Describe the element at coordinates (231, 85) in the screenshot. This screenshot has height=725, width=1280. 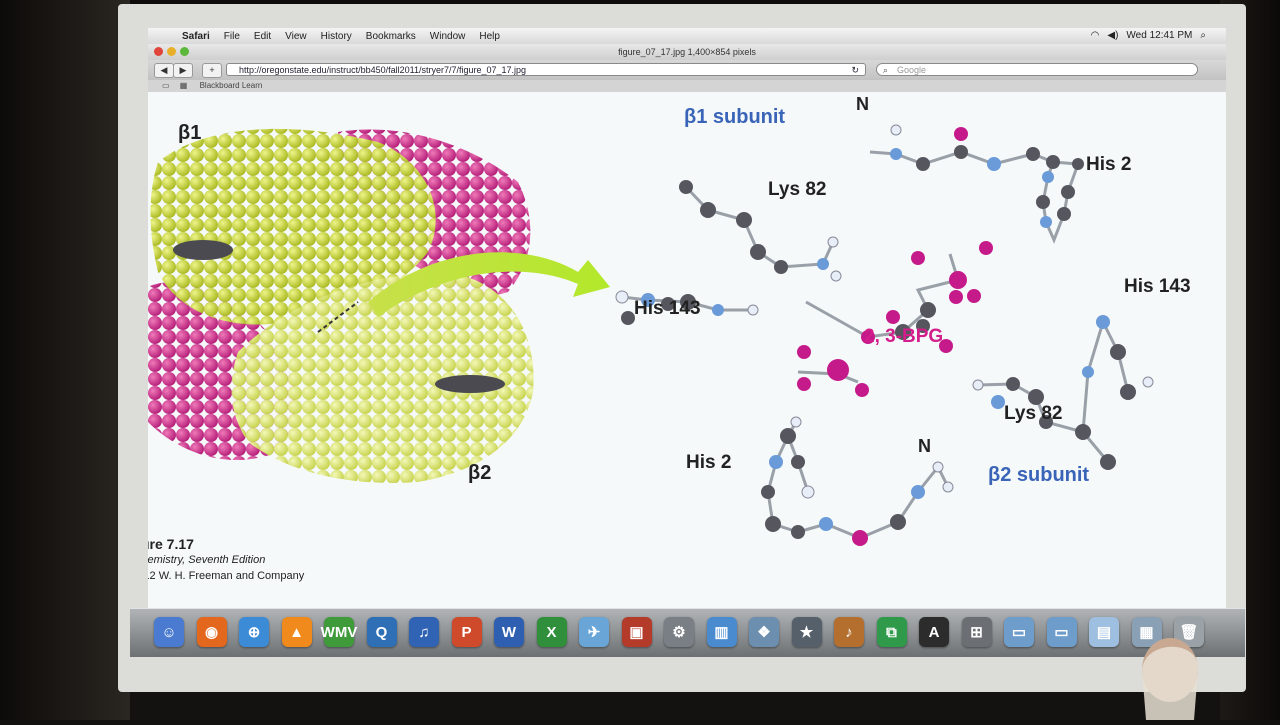
I see `bookmark-blackboard: Blackboard Learn` at that location.